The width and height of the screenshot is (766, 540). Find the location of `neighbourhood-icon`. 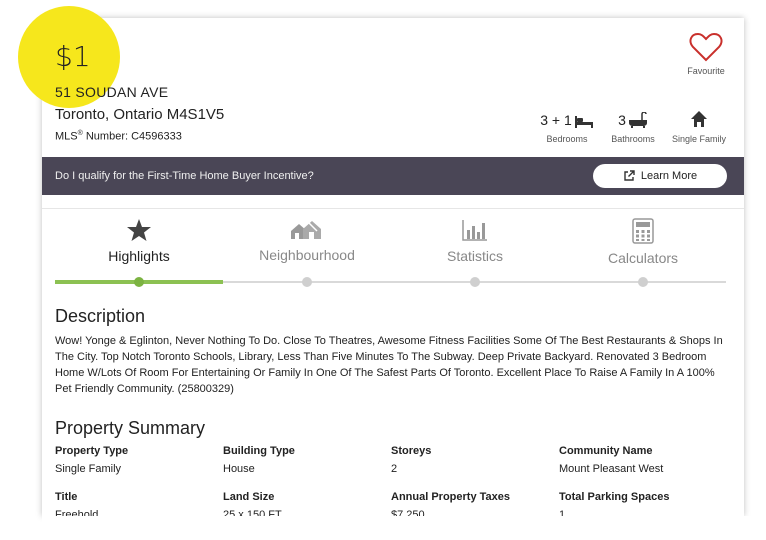

neighbourhood-icon is located at coordinates (306, 230).